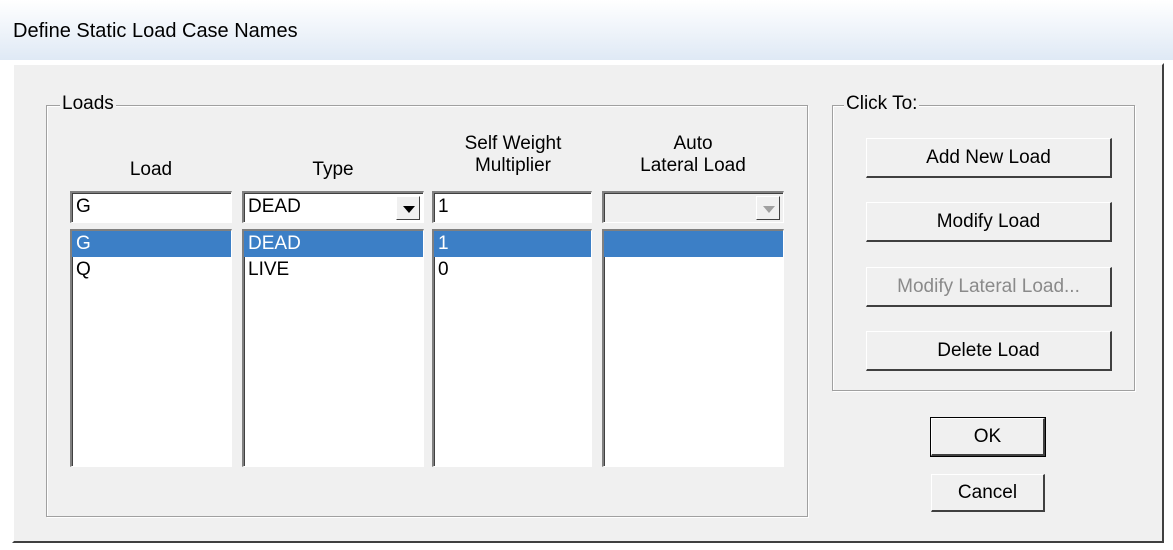 This screenshot has width=1173, height=550. Describe the element at coordinates (513, 143) in the screenshot. I see `column-header-self-weight-line1: Self Weight` at that location.